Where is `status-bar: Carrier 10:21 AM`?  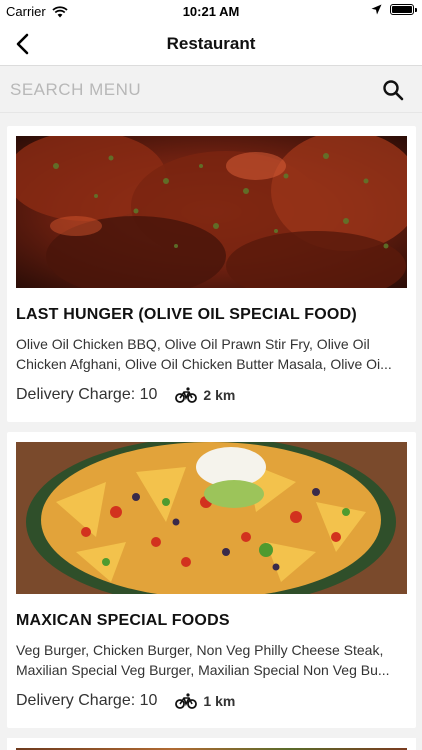
status-bar: Carrier 10:21 AM is located at coordinates (211, 11).